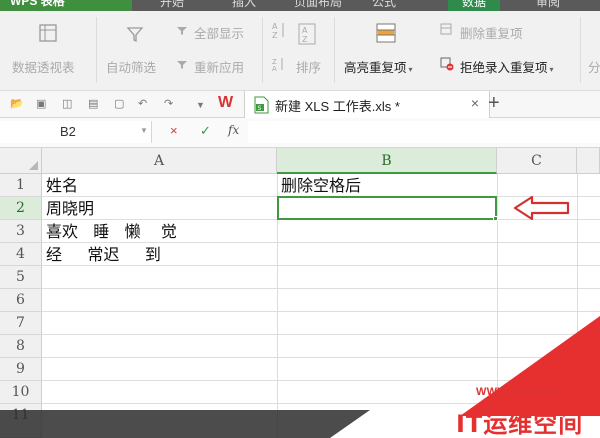  What do you see at coordinates (446, 30) in the screenshot?
I see `delete-duplicates-icon` at bounding box center [446, 30].